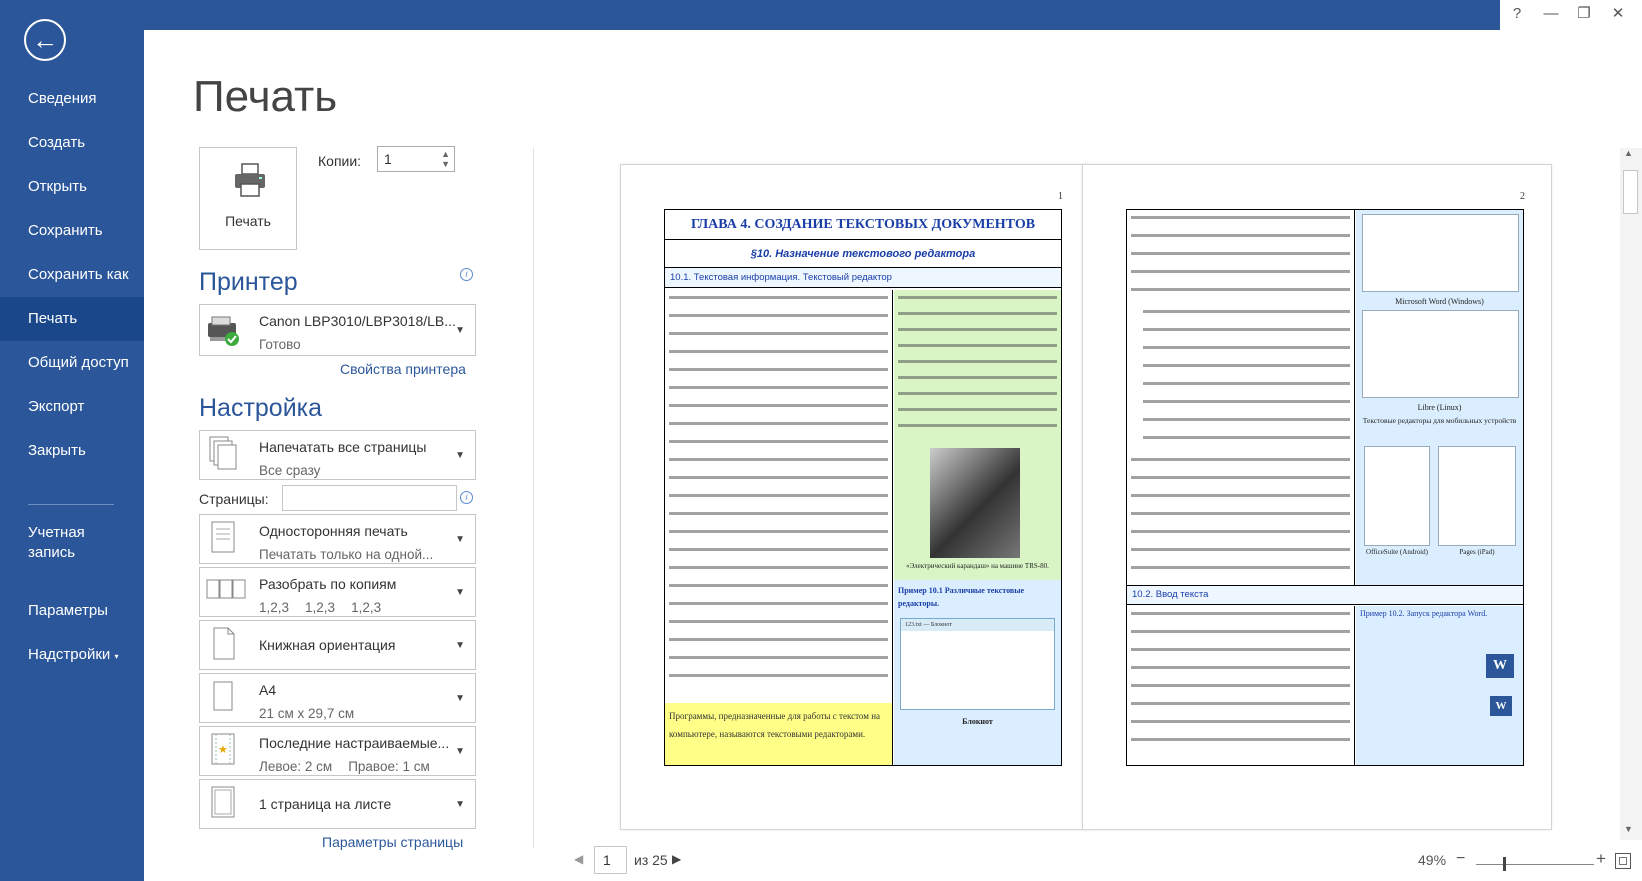 The width and height of the screenshot is (1642, 881). Describe the element at coordinates (72, 143) in the screenshot. I see `nav-new: Создать` at that location.